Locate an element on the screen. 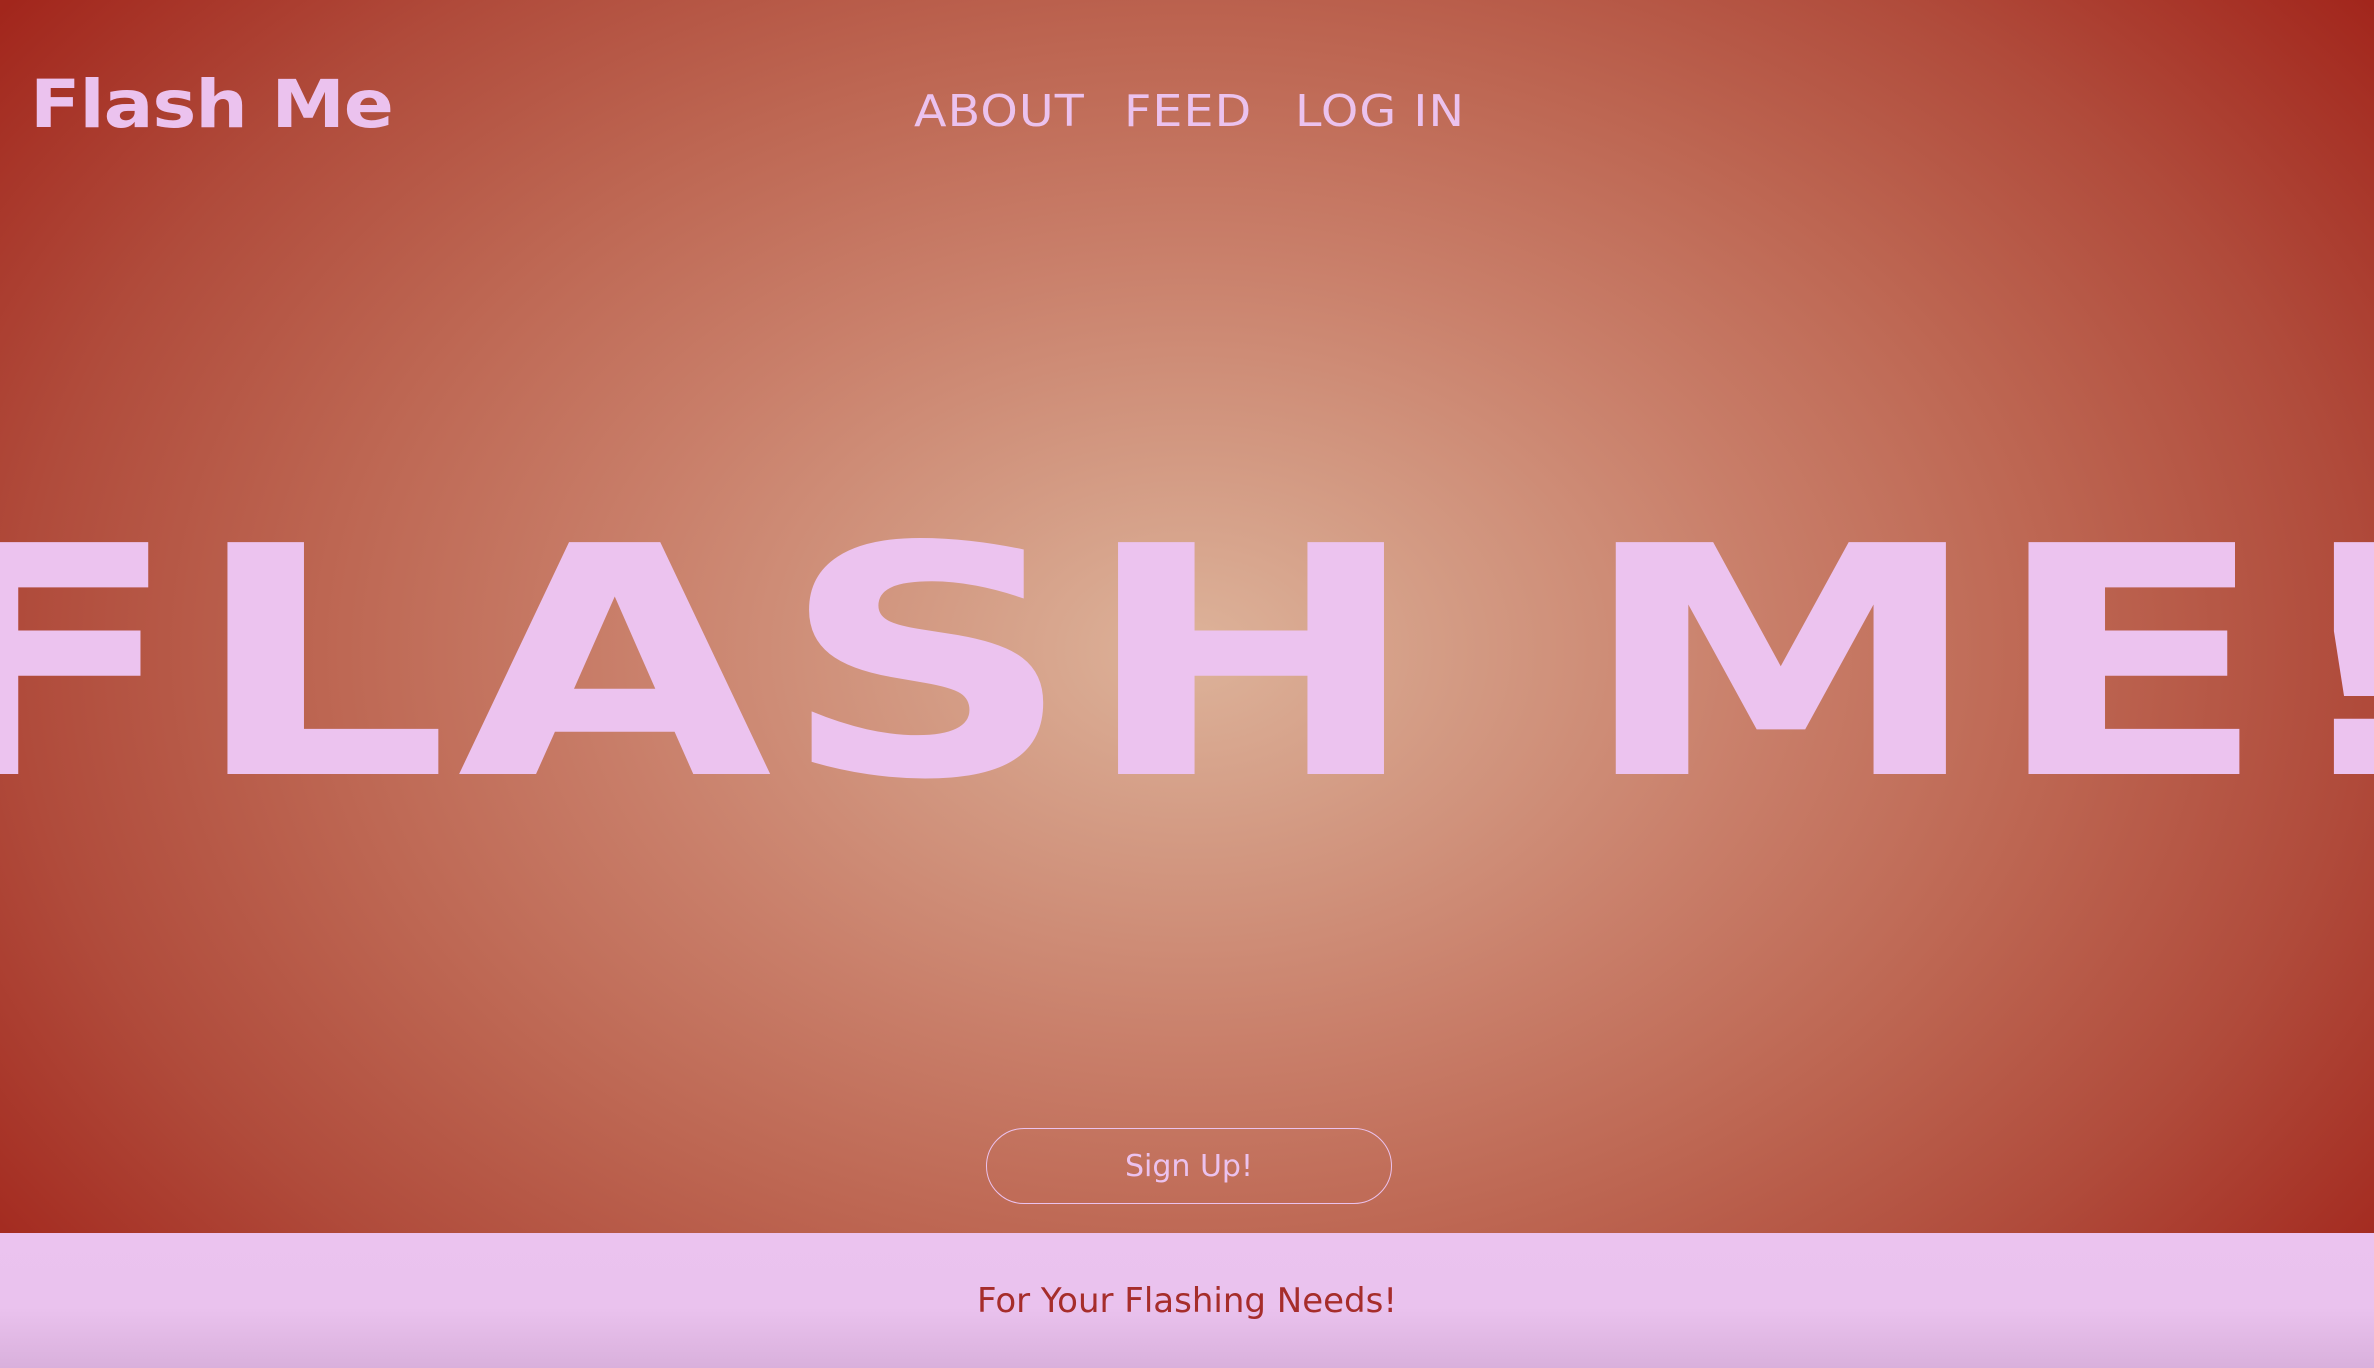  nav-feed-link: FEED is located at coordinates (1188, 112).